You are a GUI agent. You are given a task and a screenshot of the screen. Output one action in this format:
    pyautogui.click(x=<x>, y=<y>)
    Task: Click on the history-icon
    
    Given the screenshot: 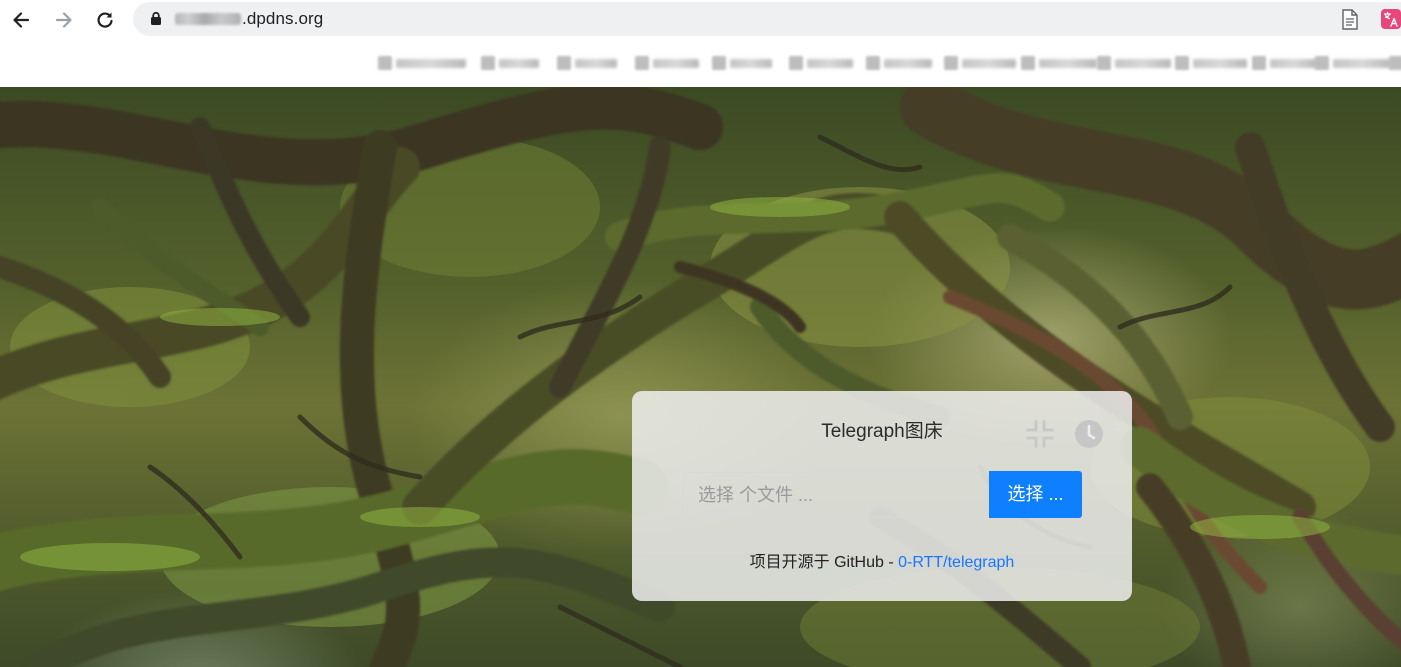 What is the action you would take?
    pyautogui.click(x=1089, y=434)
    